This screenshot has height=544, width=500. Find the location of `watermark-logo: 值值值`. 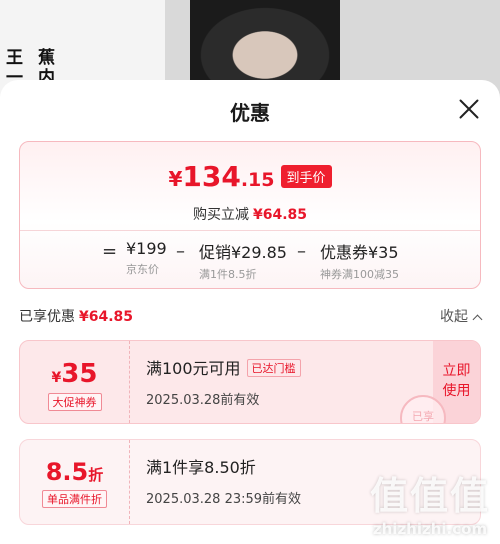

watermark-logo: 值值值 is located at coordinates (429, 496).